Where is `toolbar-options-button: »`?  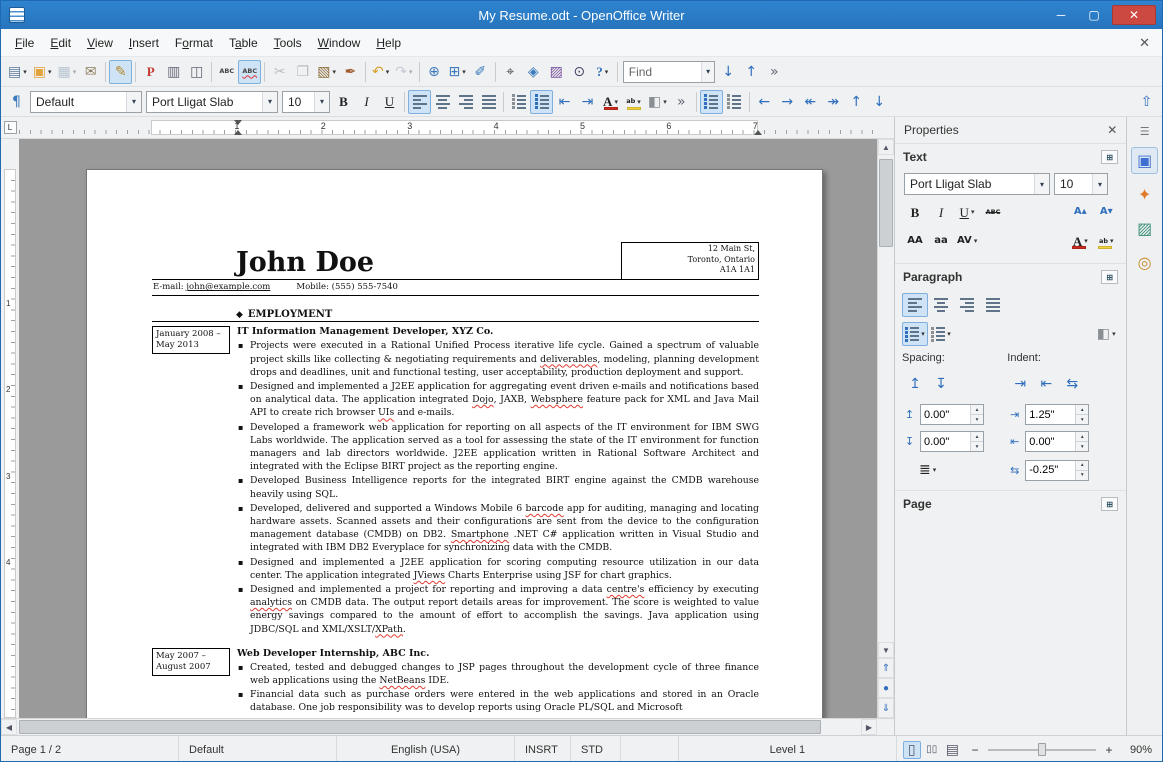 toolbar-options-button: » is located at coordinates (774, 72).